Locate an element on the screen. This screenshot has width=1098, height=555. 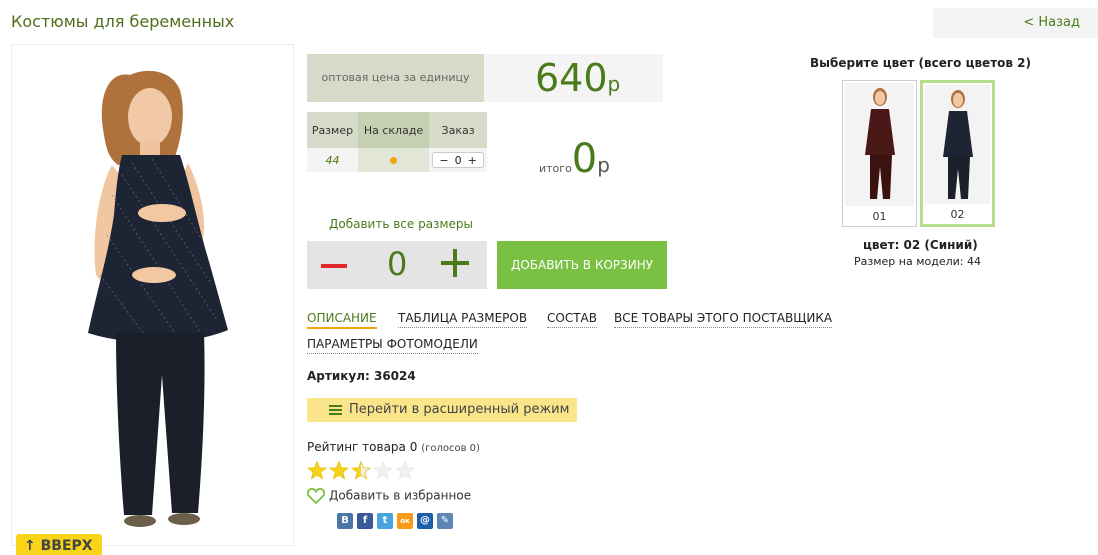
stock-cell is located at coordinates (393, 160).